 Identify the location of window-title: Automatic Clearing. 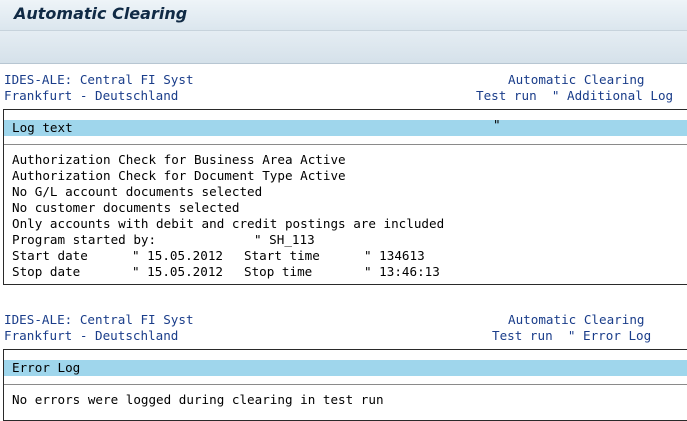
(101, 13).